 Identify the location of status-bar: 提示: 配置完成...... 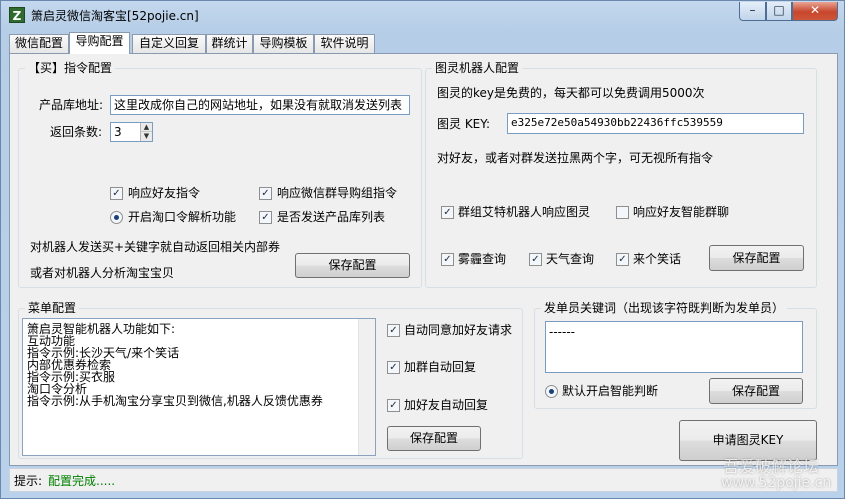
(423, 480).